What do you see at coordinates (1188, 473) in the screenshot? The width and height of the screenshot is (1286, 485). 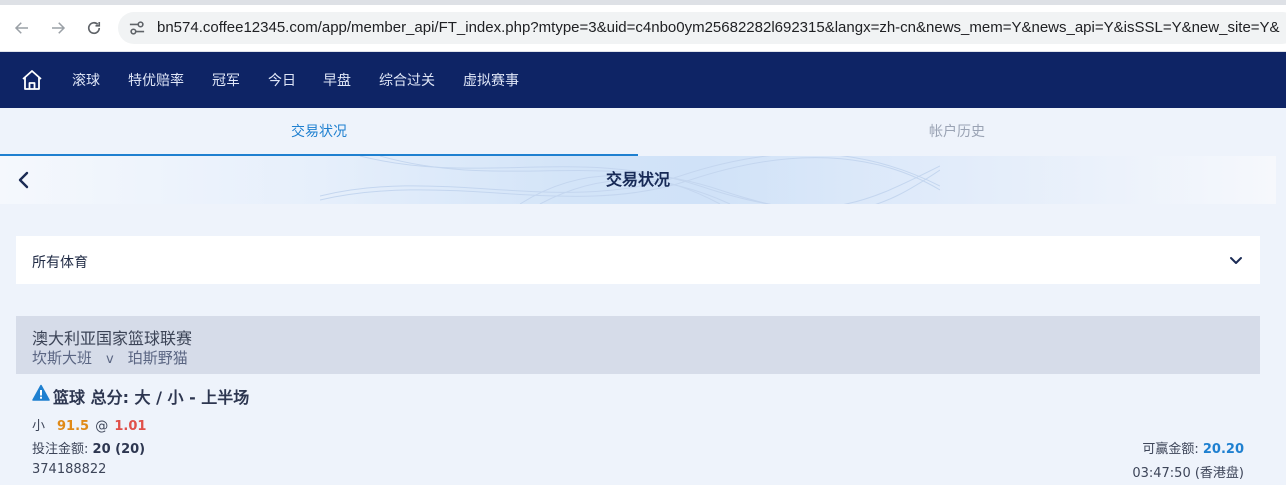 I see `bet-time: 03:47:50 (香港盘)` at bounding box center [1188, 473].